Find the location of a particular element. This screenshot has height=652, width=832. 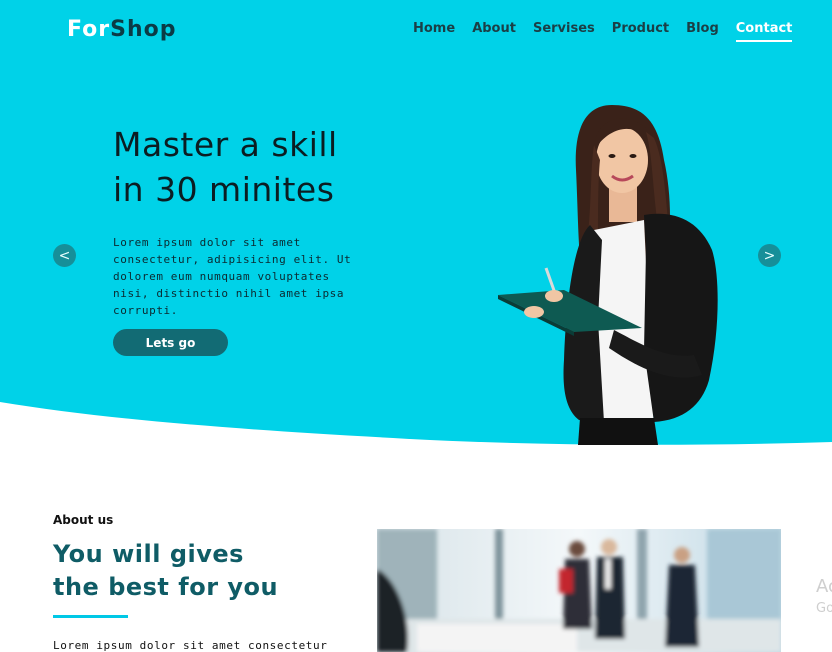

about-title: You will gives the best for you is located at coordinates (203, 571).